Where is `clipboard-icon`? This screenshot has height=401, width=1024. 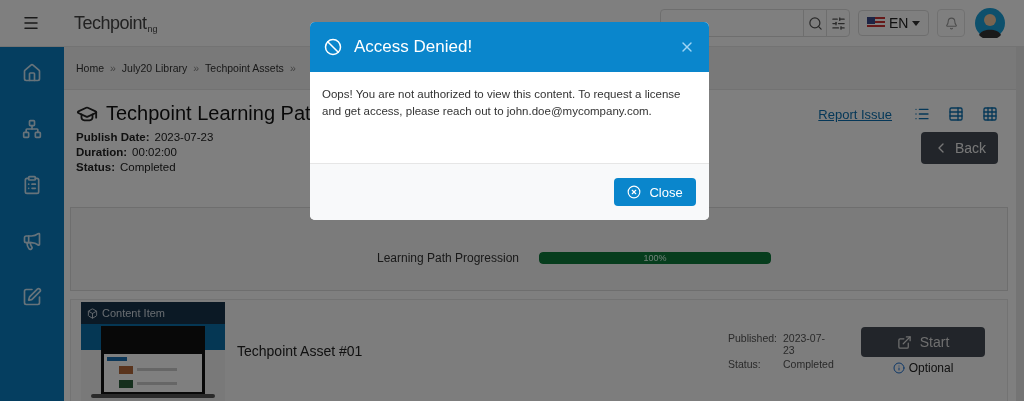 clipboard-icon is located at coordinates (32, 185).